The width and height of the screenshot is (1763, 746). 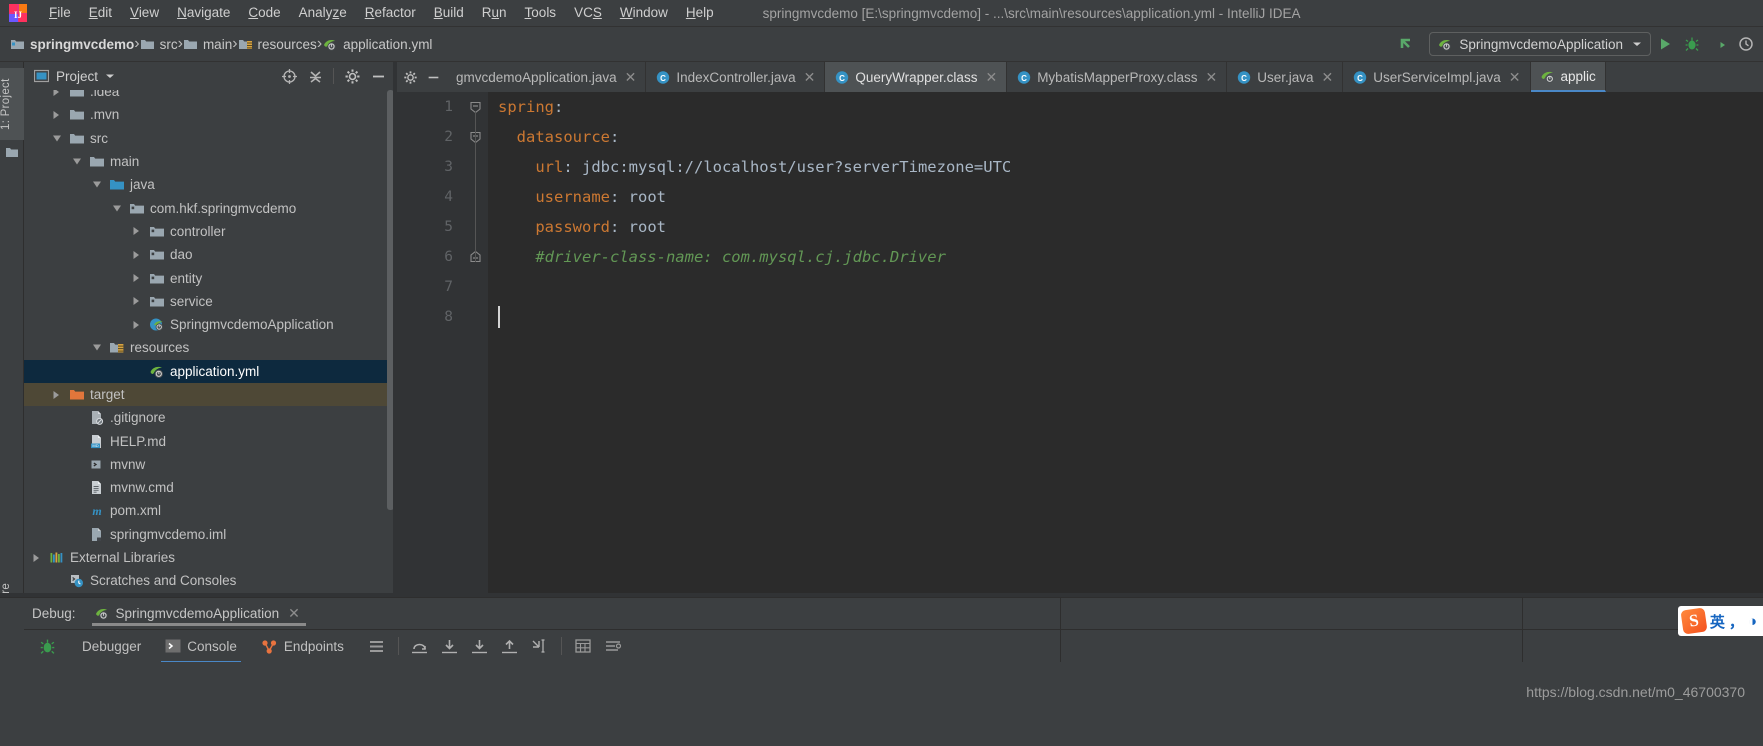 What do you see at coordinates (1437, 77) in the screenshot?
I see `editor-tab-userserviceimpl-java: C UserServiceImpl.java ✕` at bounding box center [1437, 77].